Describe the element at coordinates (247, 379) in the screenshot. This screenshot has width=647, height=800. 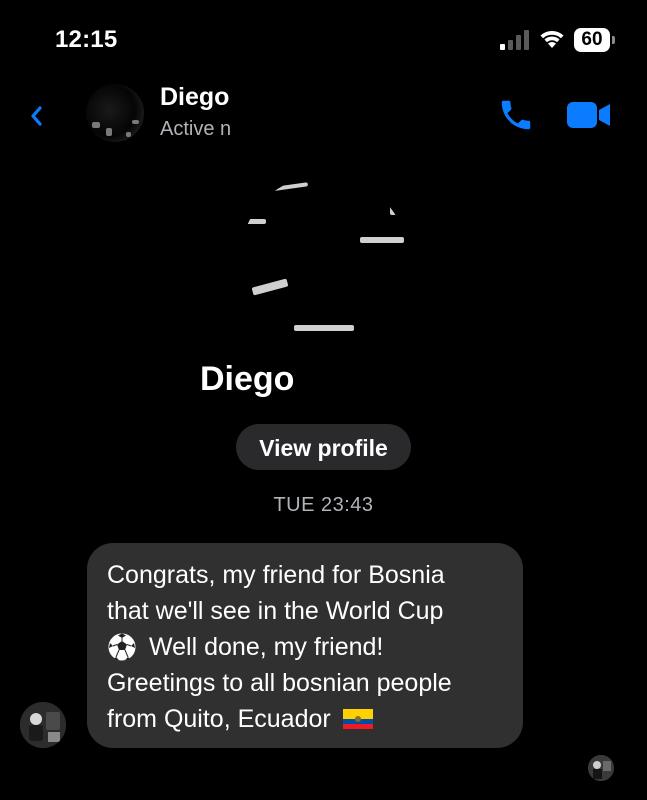
I see `profile-name: Diego` at that location.